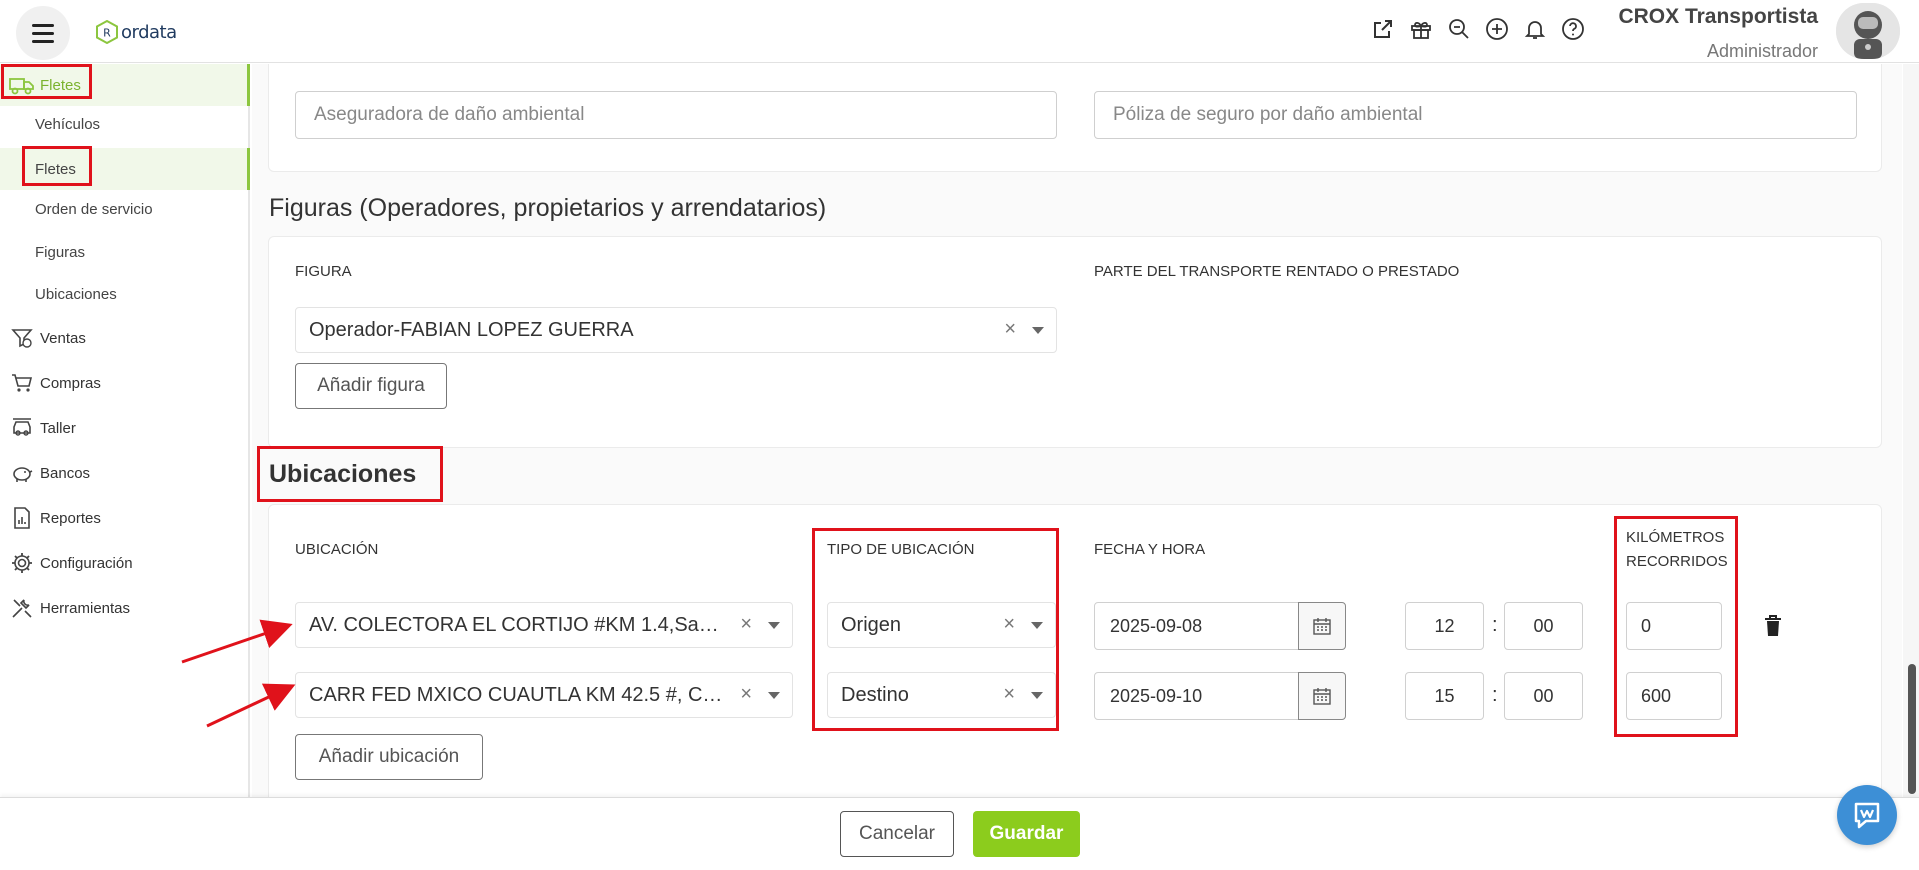 The width and height of the screenshot is (1919, 870). I want to click on footer-bar: Cancelar Guardar, so click(959, 833).